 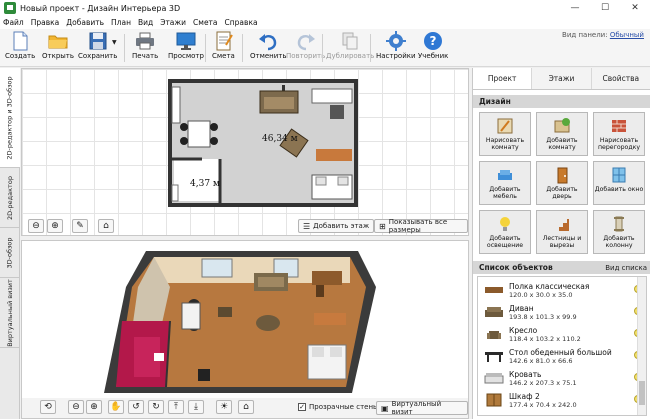 What do you see at coordinates (223, 48) in the screenshot?
I see `estimate-button: Смета` at bounding box center [223, 48].